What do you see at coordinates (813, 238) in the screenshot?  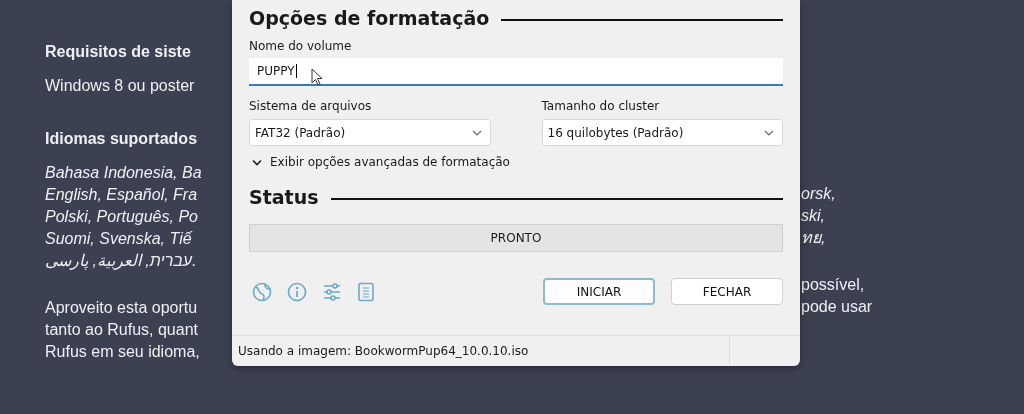 I see `page-text: ทย,` at bounding box center [813, 238].